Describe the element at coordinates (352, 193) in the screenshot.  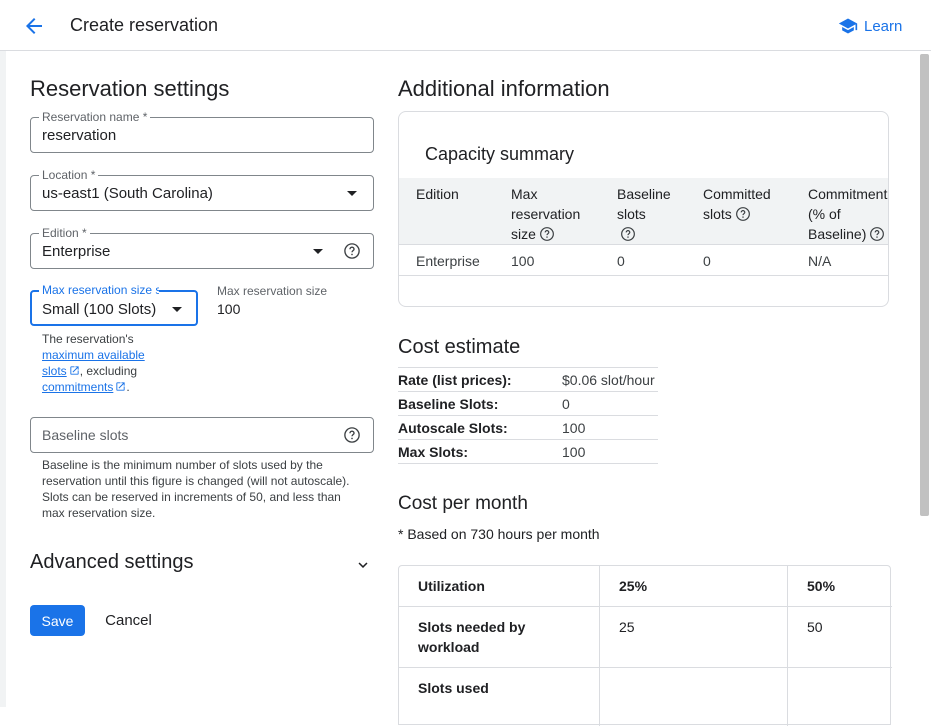
I see `location-dropdown-icon` at that location.